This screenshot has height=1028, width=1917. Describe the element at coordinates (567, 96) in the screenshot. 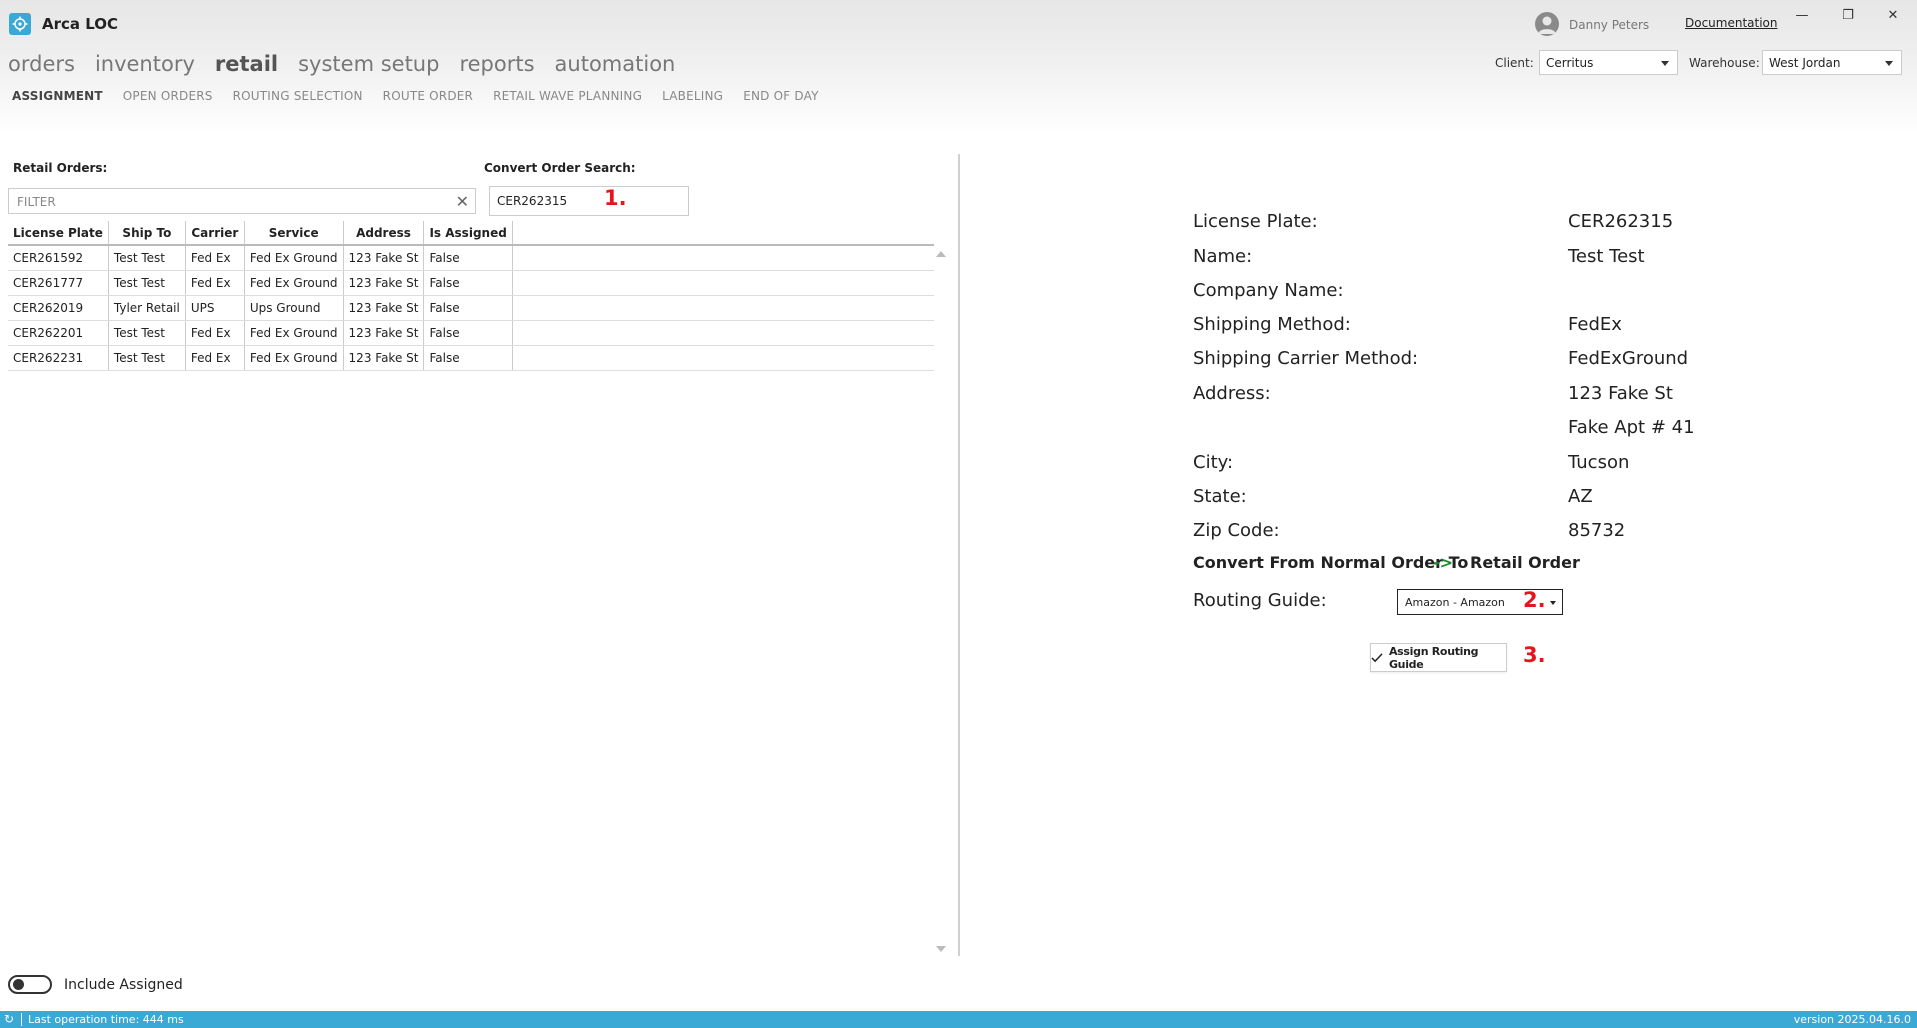

I see `tab-retail-wave-planning: RETAIL WAVE PLANNING` at that location.